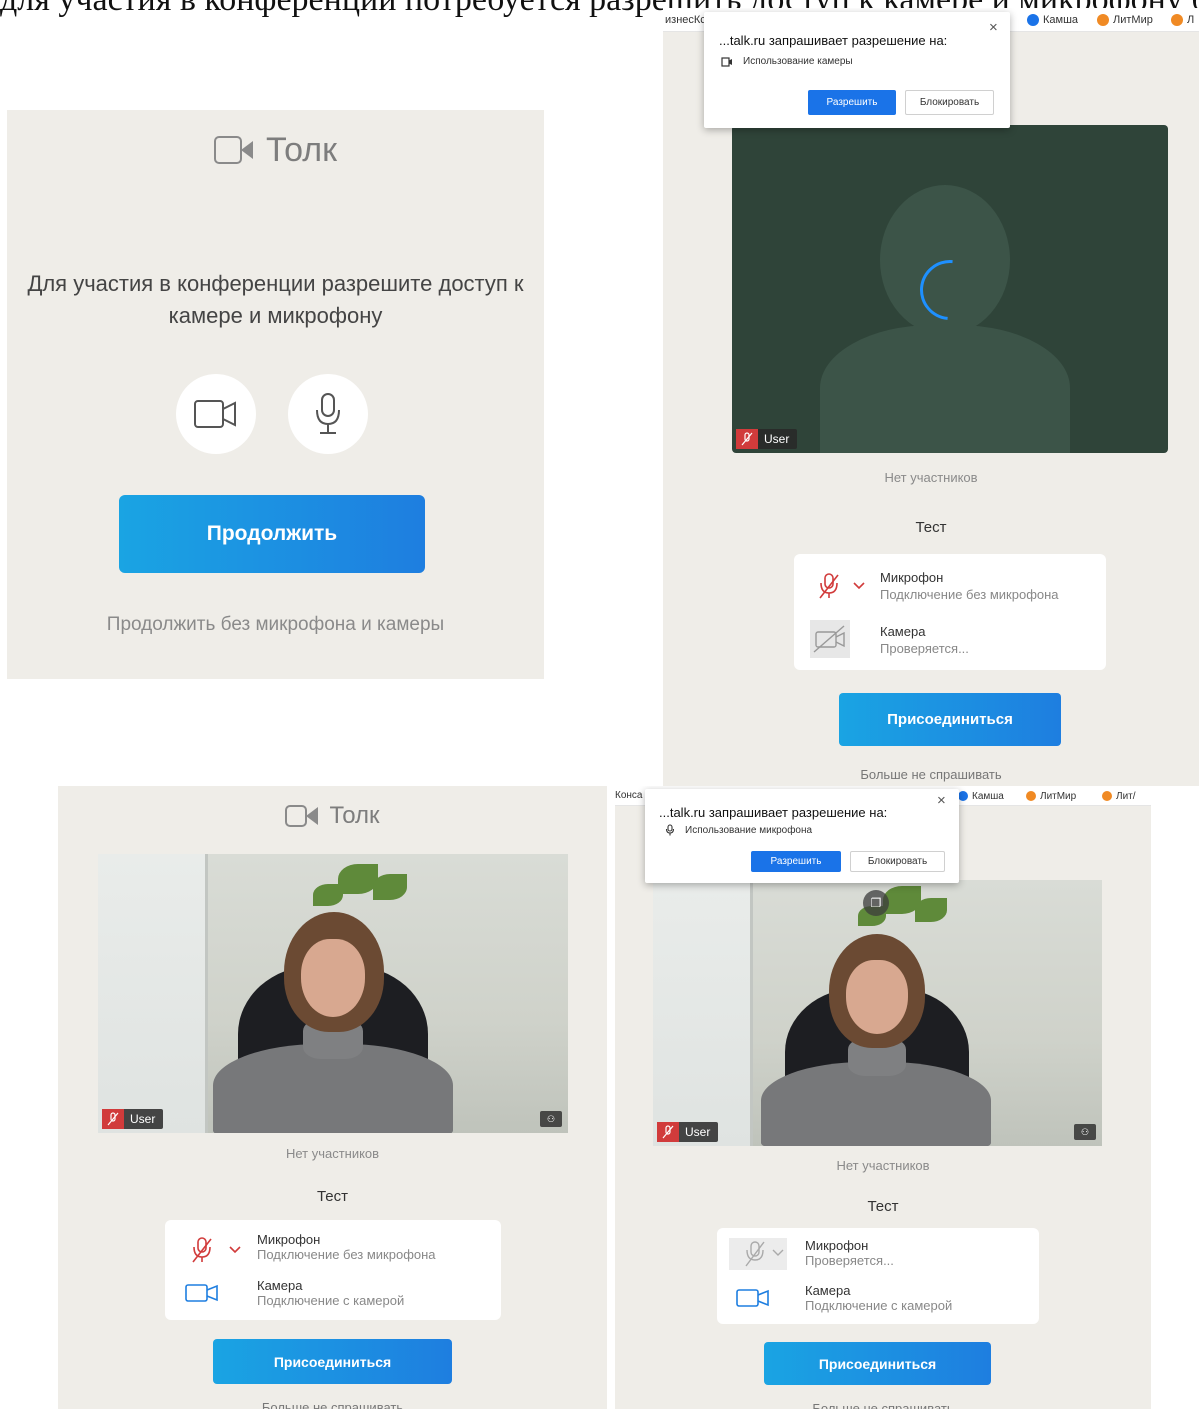 This screenshot has width=1199, height=1409. Describe the element at coordinates (758, 1254) in the screenshot. I see `mic-checking-icon` at that location.